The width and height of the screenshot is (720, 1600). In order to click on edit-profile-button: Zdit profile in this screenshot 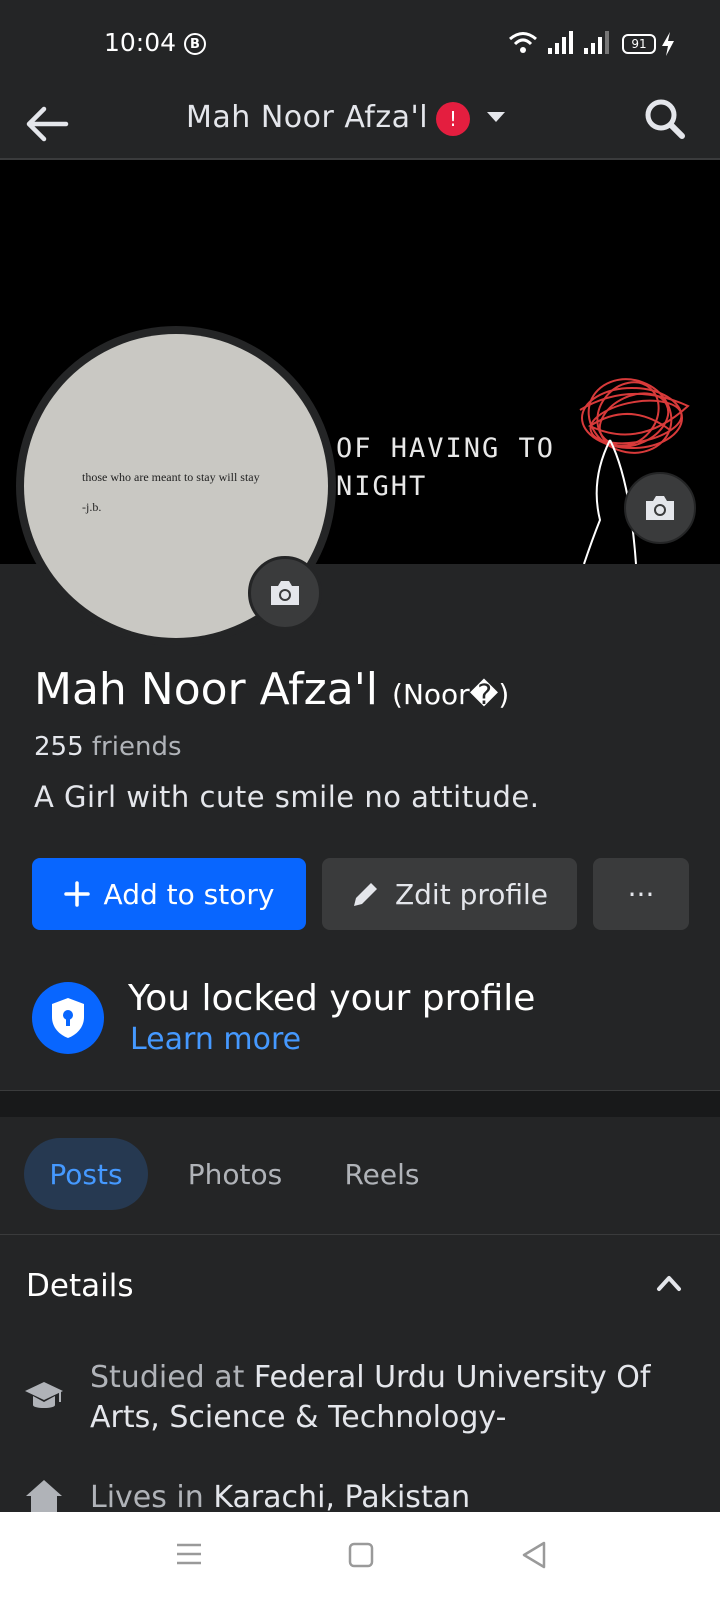, I will do `click(449, 894)`.